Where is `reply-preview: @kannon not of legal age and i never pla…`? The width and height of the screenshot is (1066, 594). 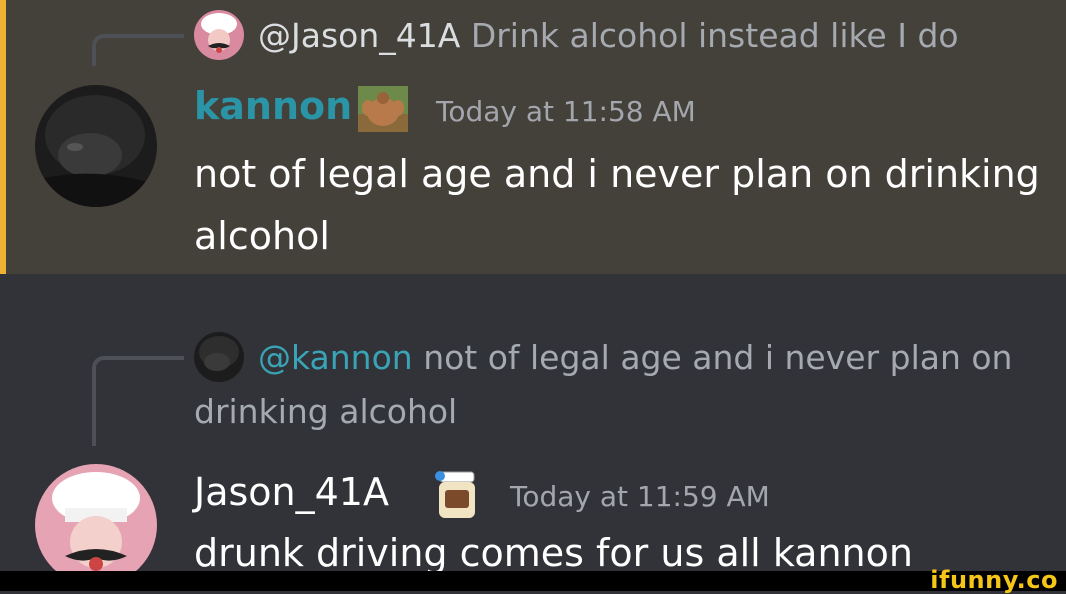 reply-preview: @kannon not of legal age and i never pla… is located at coordinates (635, 358).